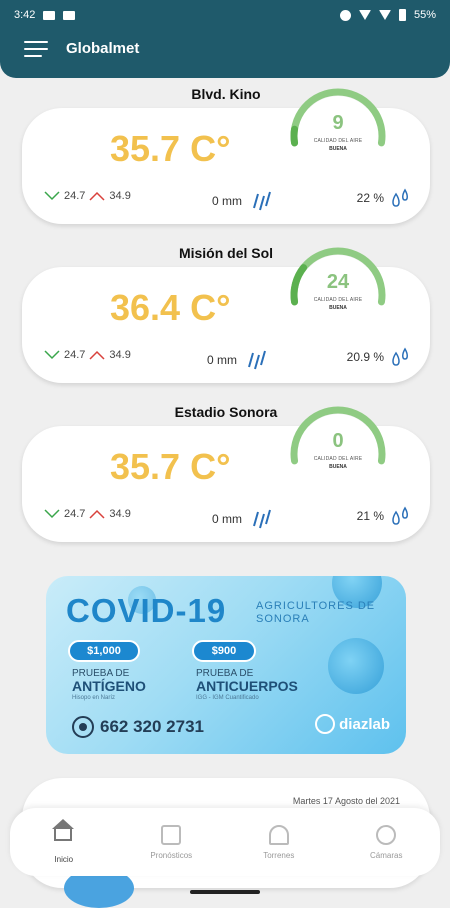 This screenshot has height=908, width=450. I want to click on humidity: 22 %, so click(384, 198).